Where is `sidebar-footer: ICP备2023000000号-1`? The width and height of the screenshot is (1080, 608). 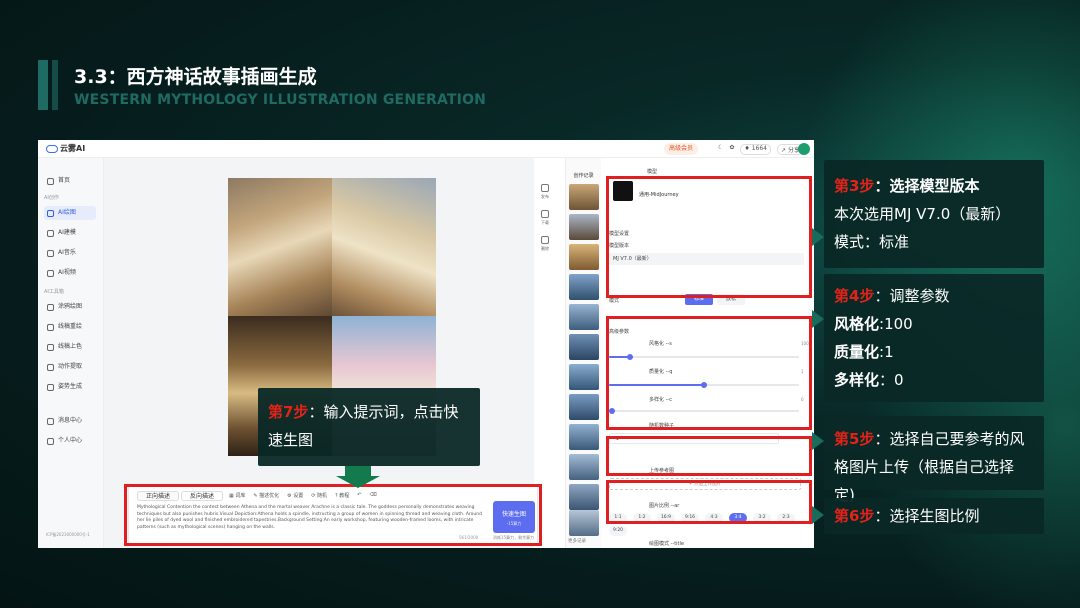 sidebar-footer: ICP备2023000000号-1 is located at coordinates (68, 534).